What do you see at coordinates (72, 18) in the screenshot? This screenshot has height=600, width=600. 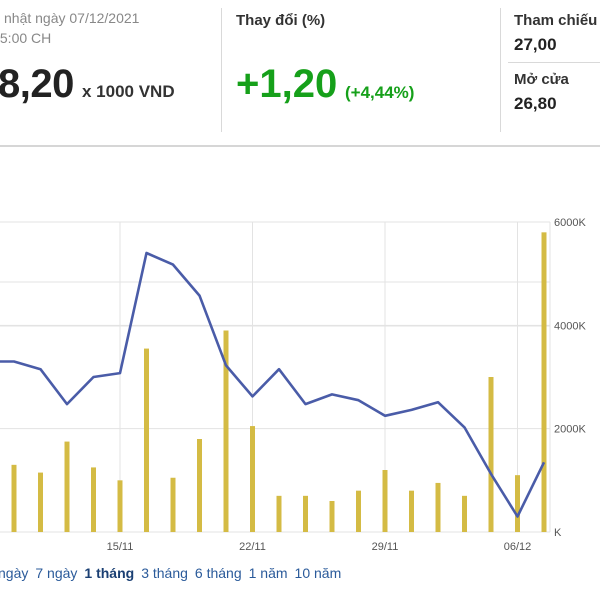 I see `updated-label: nhật ngày 07/12/2021` at bounding box center [72, 18].